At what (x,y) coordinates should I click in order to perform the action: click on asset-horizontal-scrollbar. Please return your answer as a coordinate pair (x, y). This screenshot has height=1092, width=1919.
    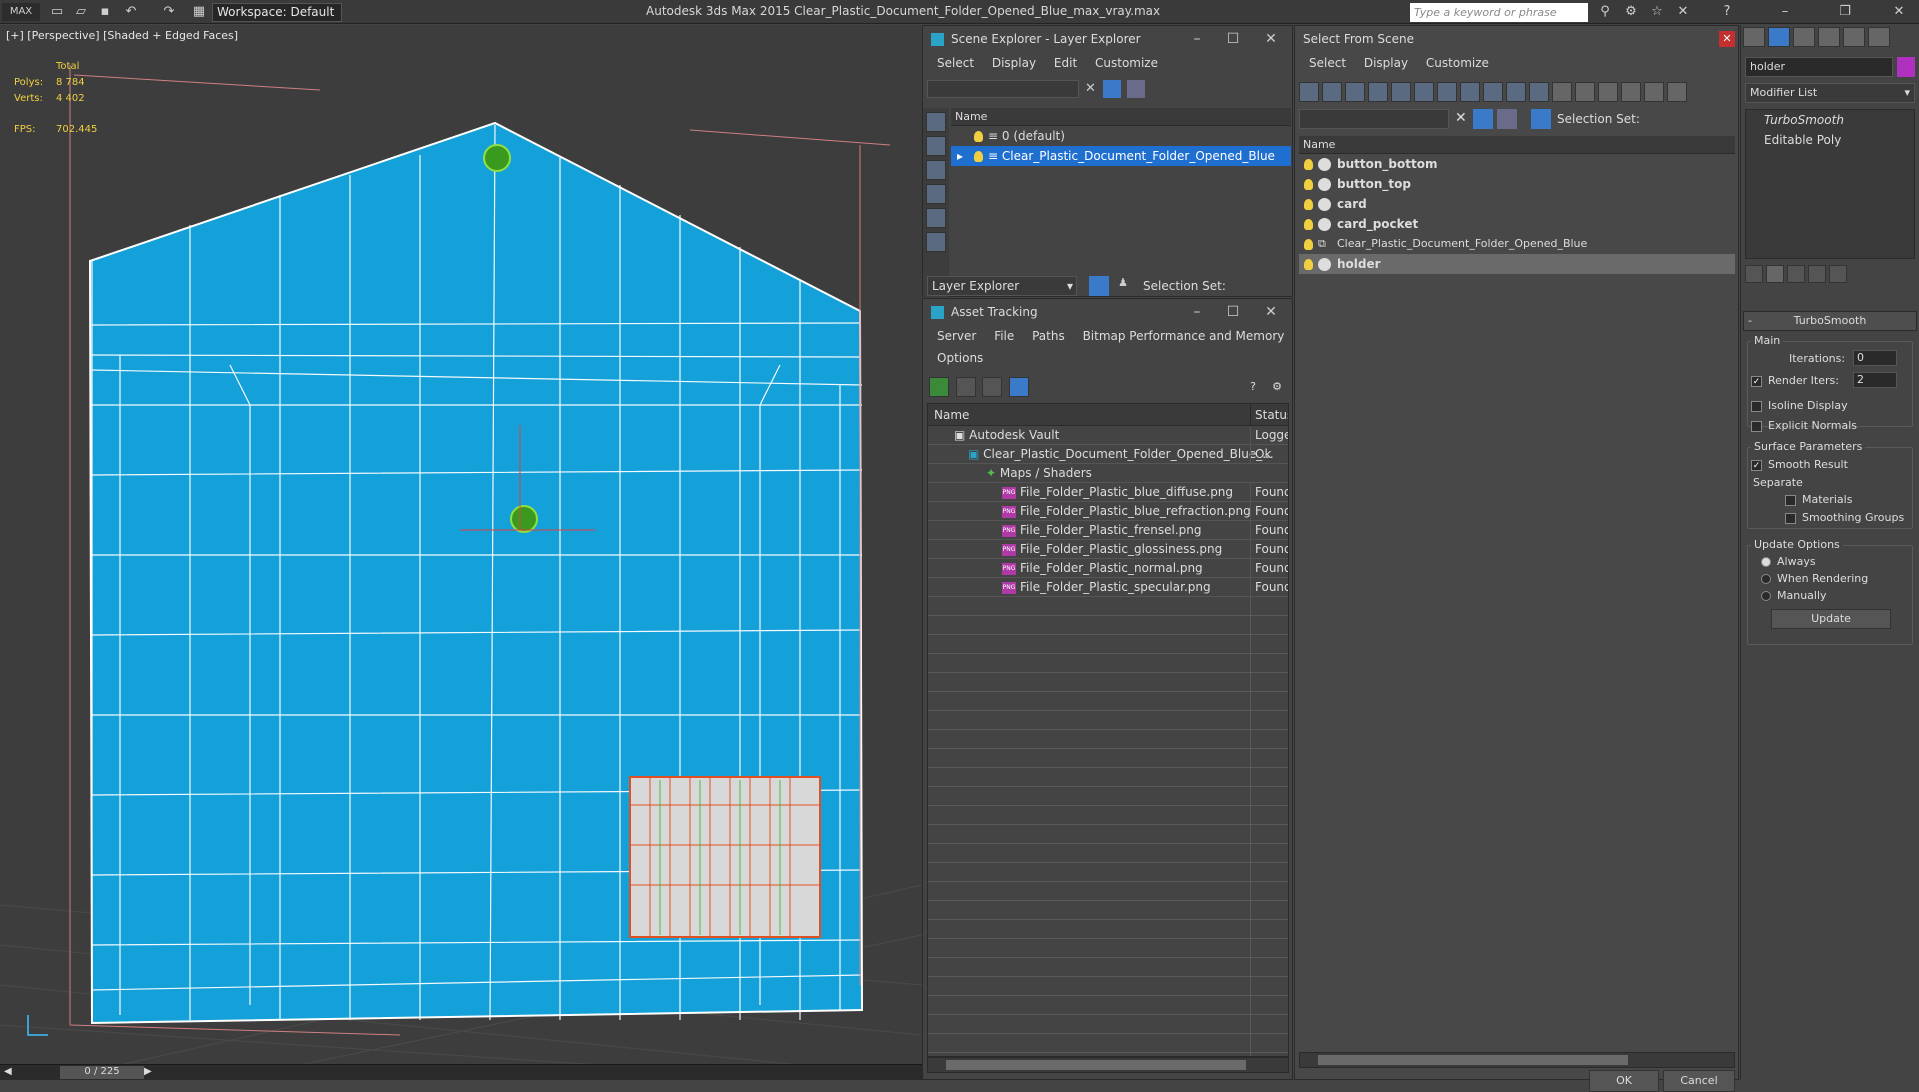
    Looking at the image, I should click on (1108, 1065).